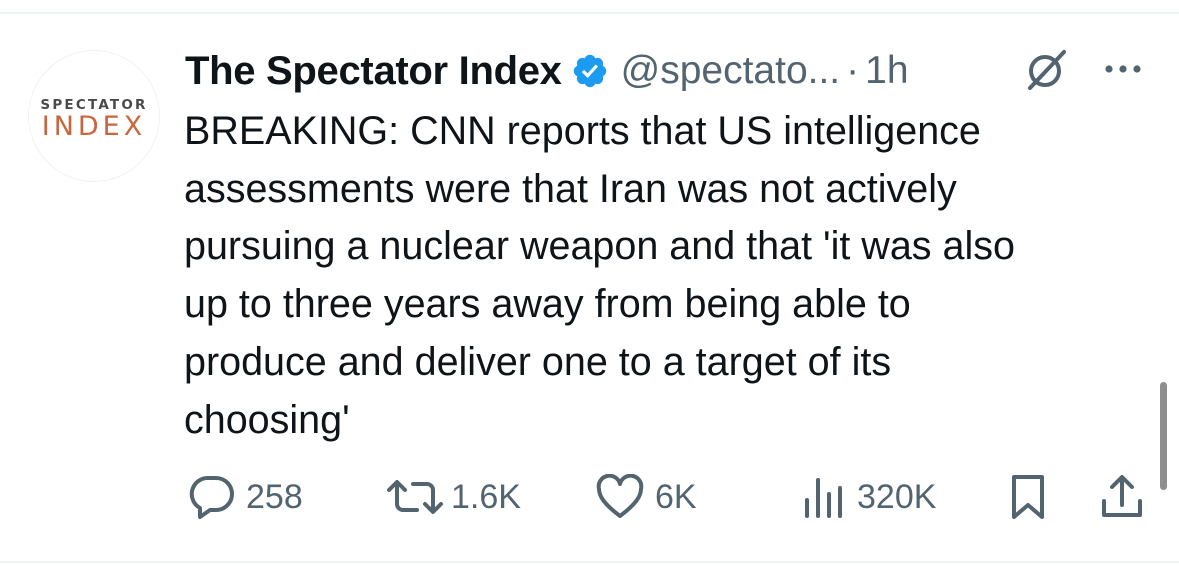 The image size is (1179, 566). What do you see at coordinates (646, 497) in the screenshot?
I see `like-button: 6K` at bounding box center [646, 497].